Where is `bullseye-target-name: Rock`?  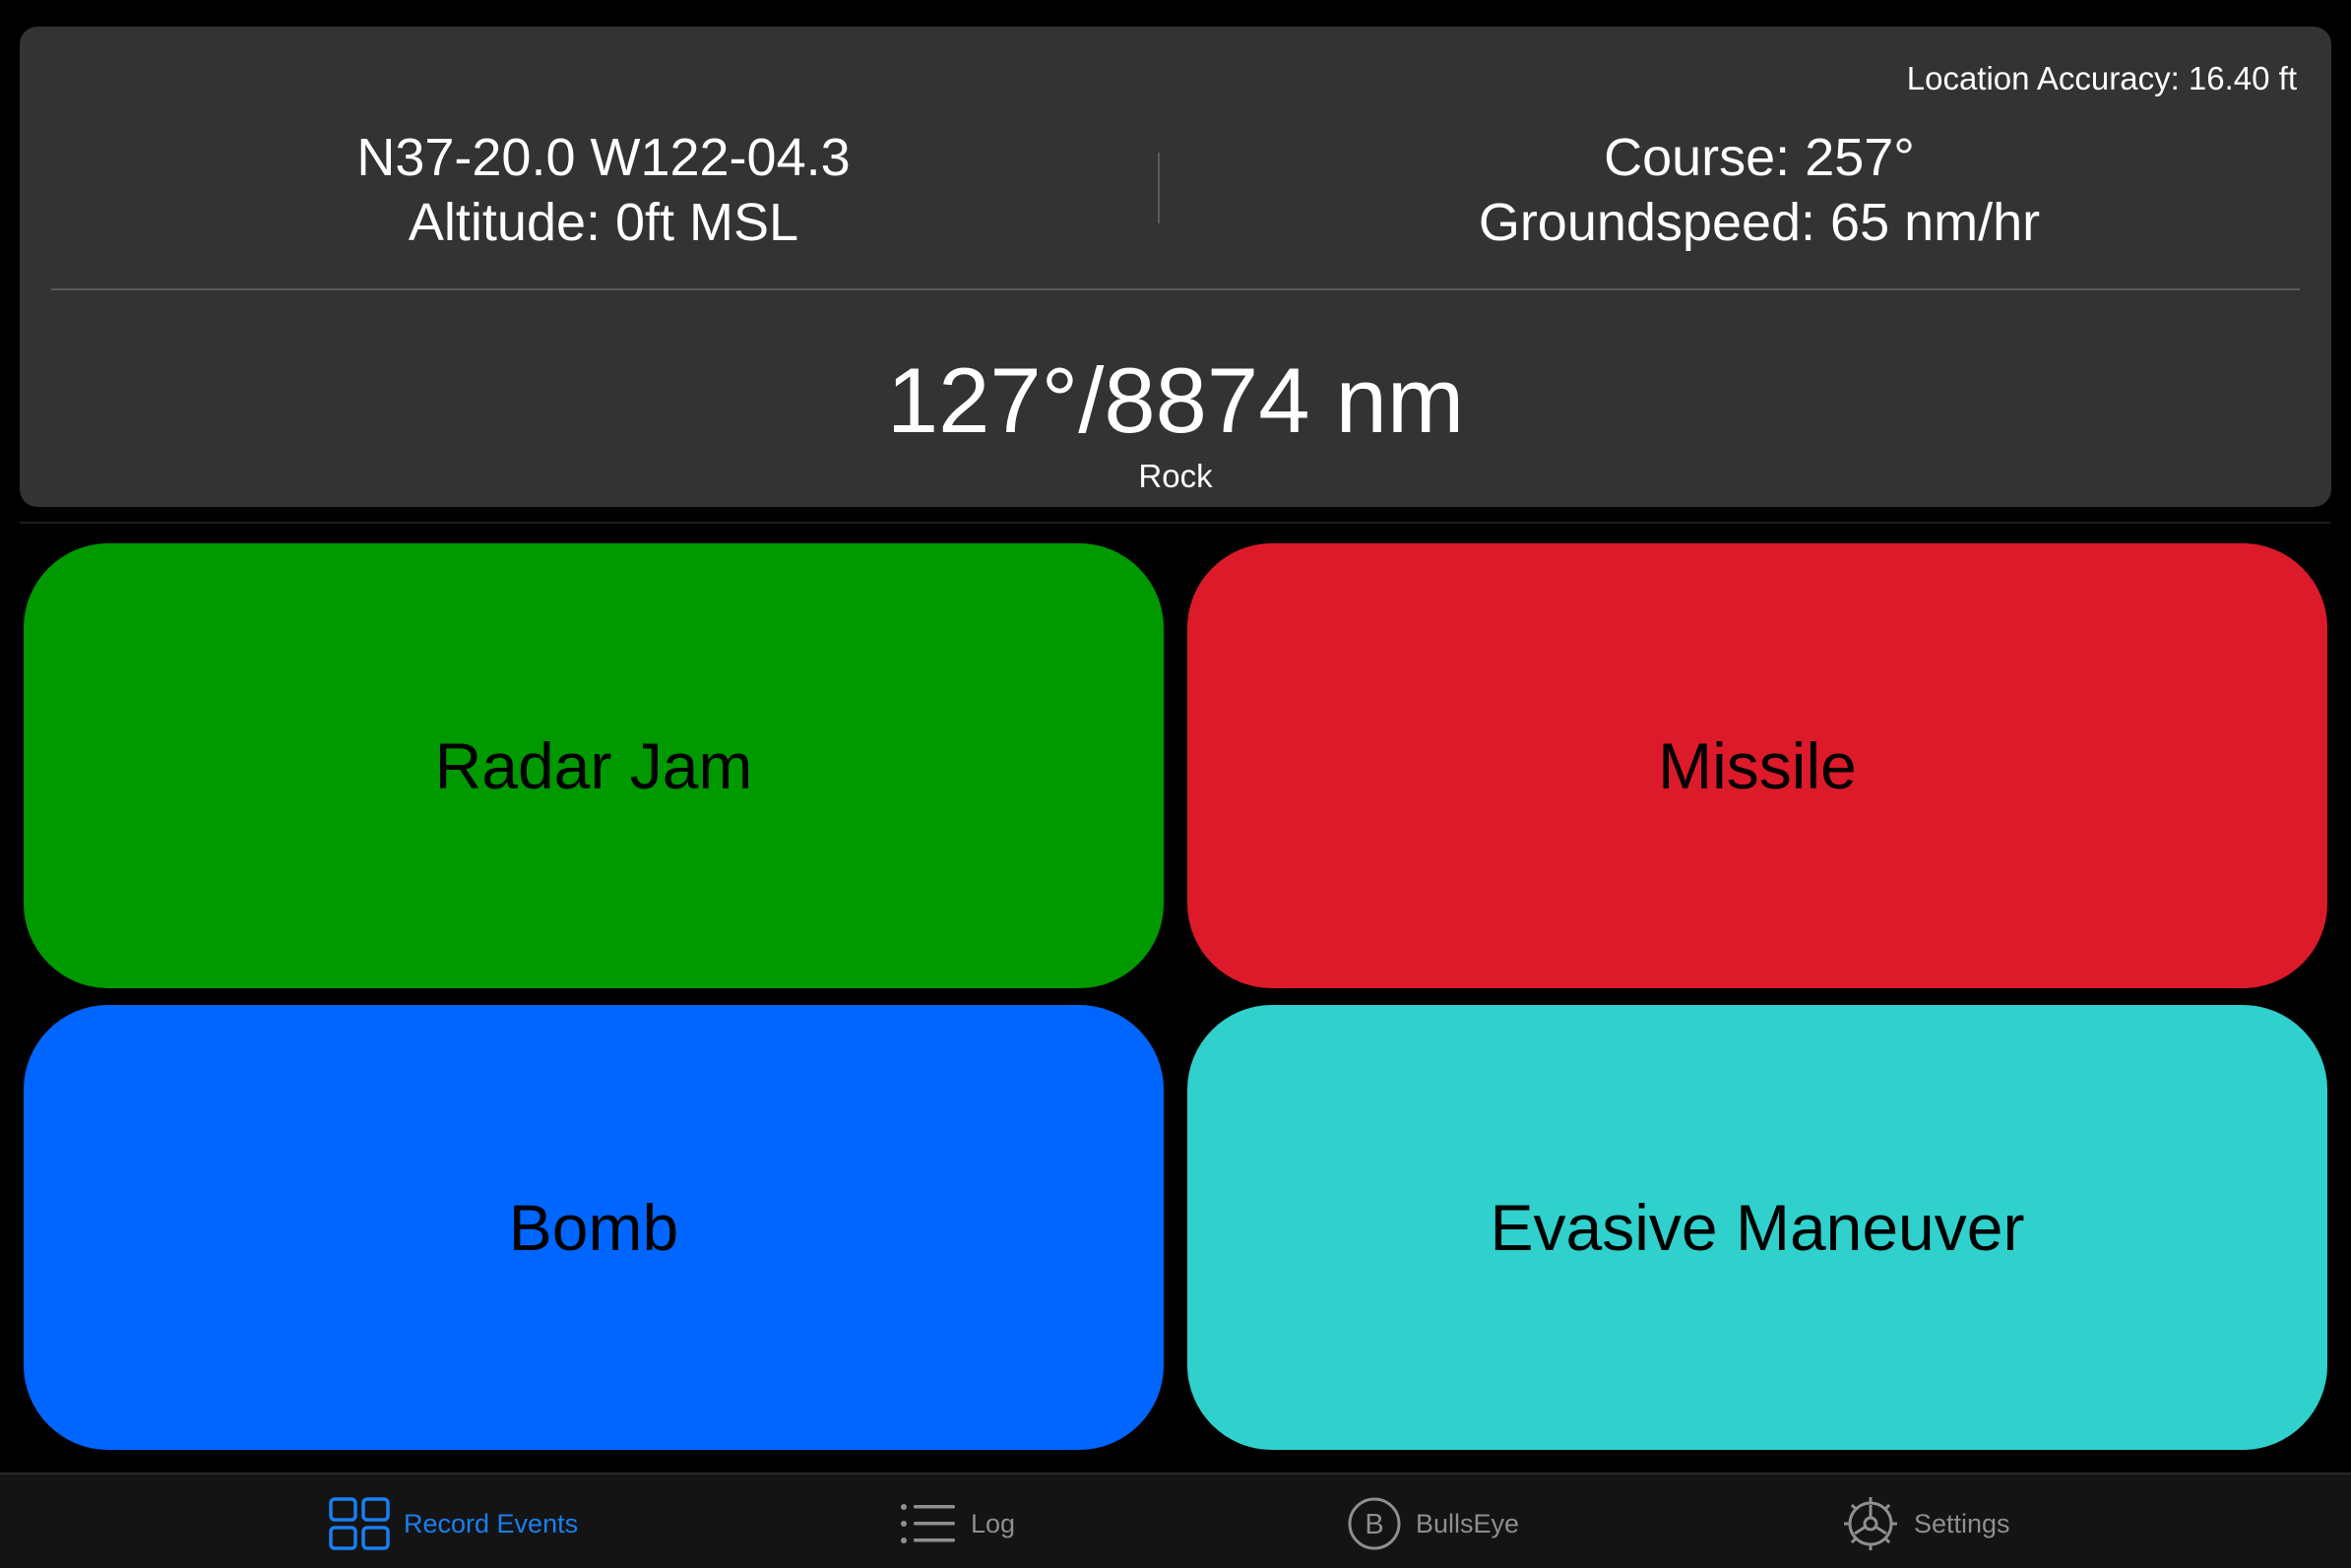
bullseye-target-name: Rock is located at coordinates (1176, 476).